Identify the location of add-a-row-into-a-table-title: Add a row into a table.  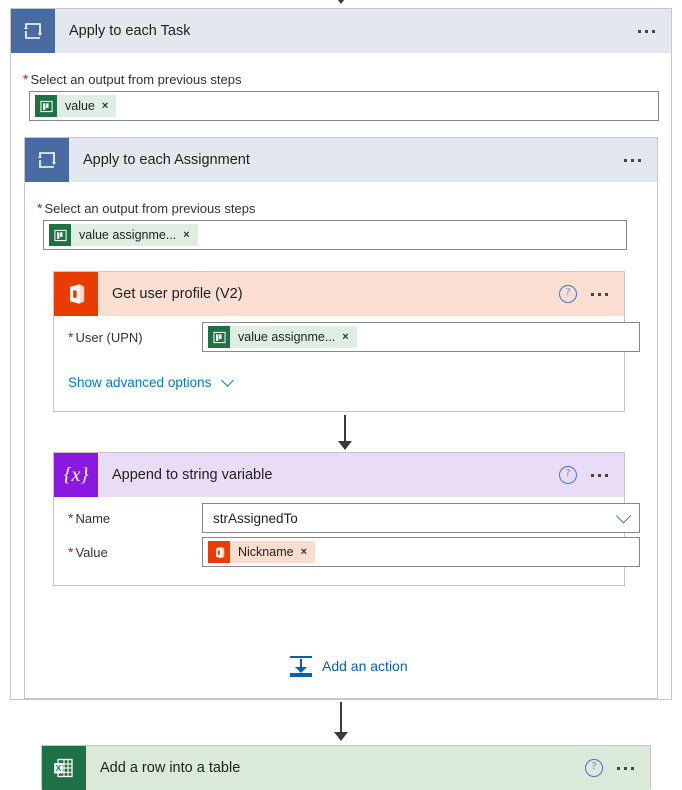
(170, 768).